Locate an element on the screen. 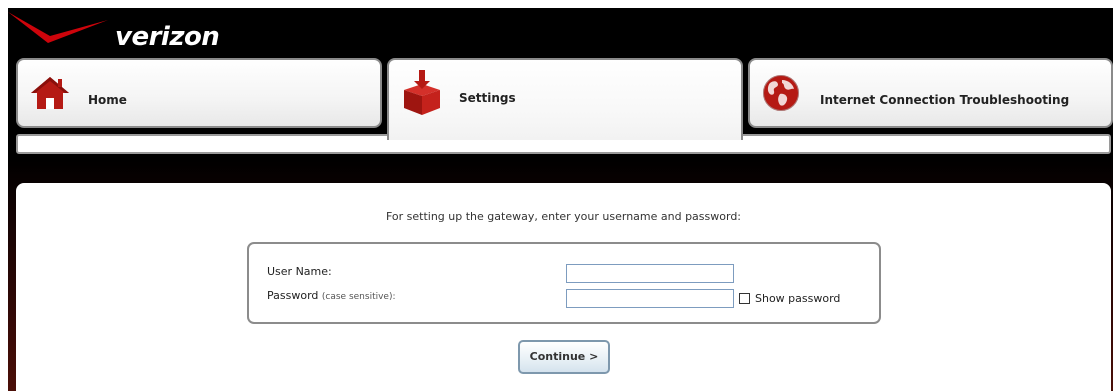  show-password-label: Show password is located at coordinates (797, 298).